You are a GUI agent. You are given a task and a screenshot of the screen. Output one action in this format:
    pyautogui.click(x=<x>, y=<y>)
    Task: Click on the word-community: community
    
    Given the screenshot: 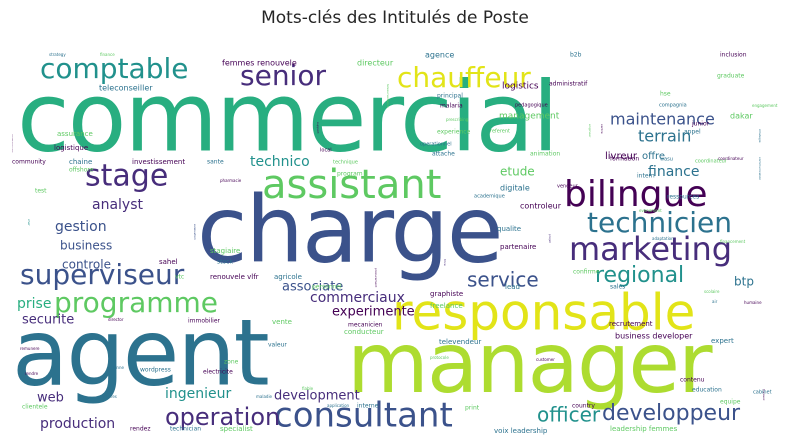 What is the action you would take?
    pyautogui.click(x=29, y=162)
    